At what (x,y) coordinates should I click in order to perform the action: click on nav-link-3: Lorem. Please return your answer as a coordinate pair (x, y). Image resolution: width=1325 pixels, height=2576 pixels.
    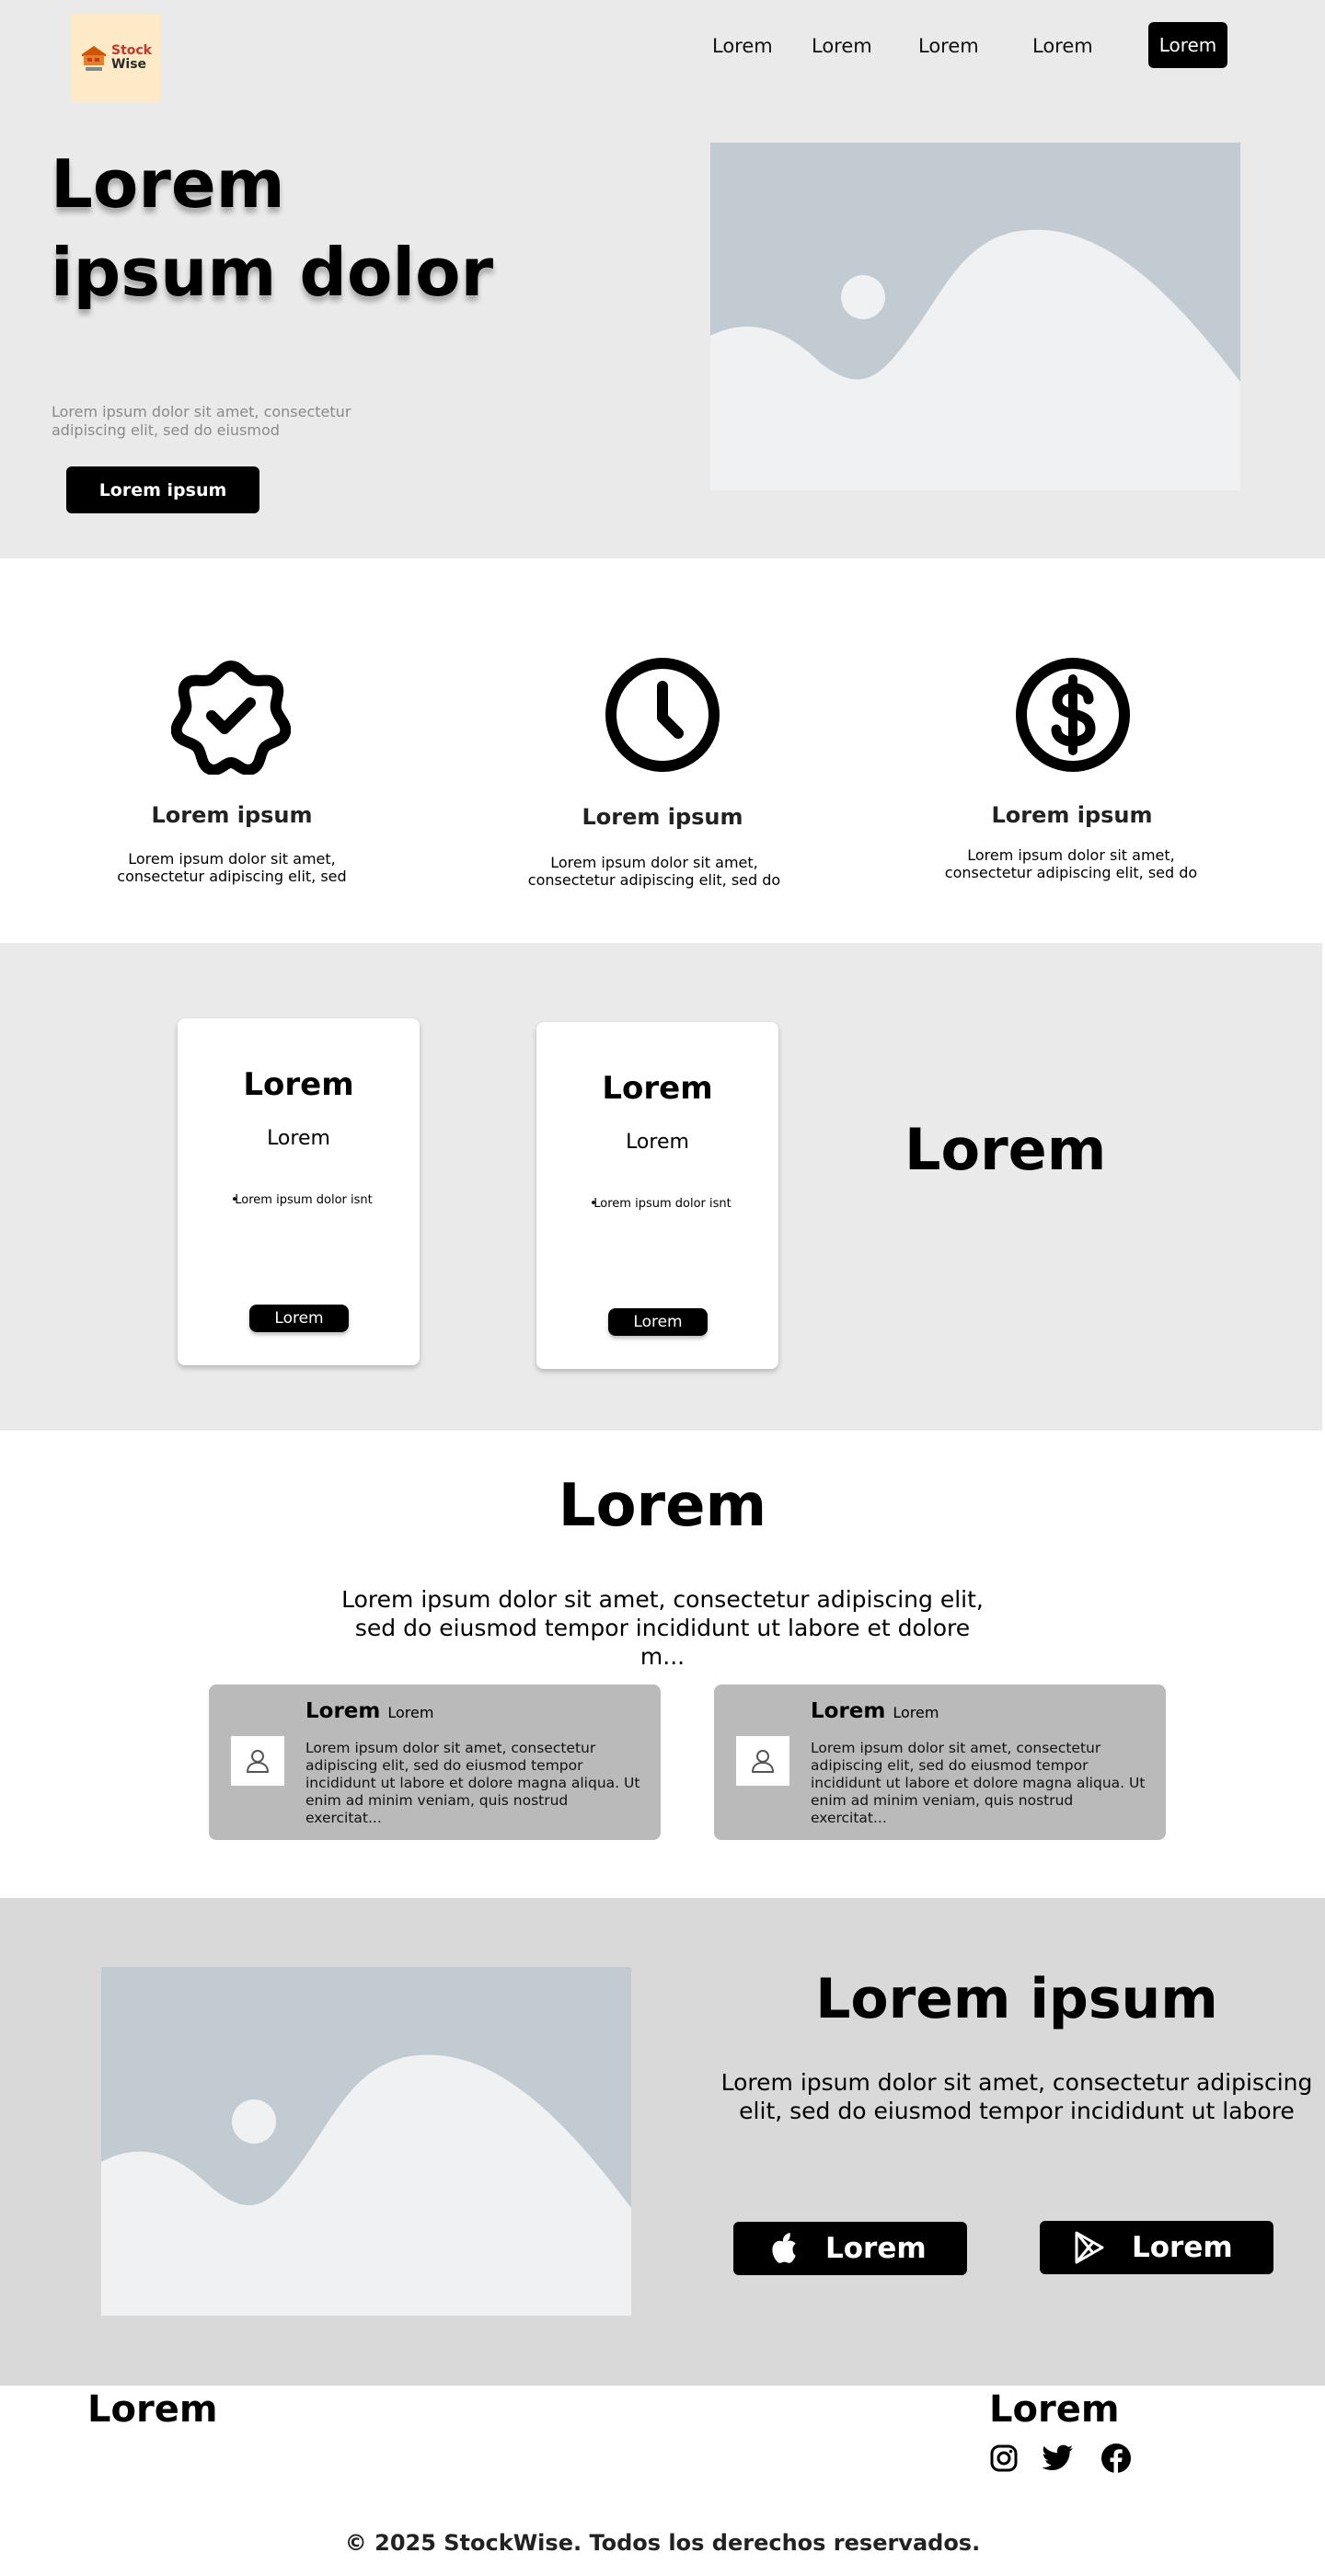
    Looking at the image, I should click on (948, 46).